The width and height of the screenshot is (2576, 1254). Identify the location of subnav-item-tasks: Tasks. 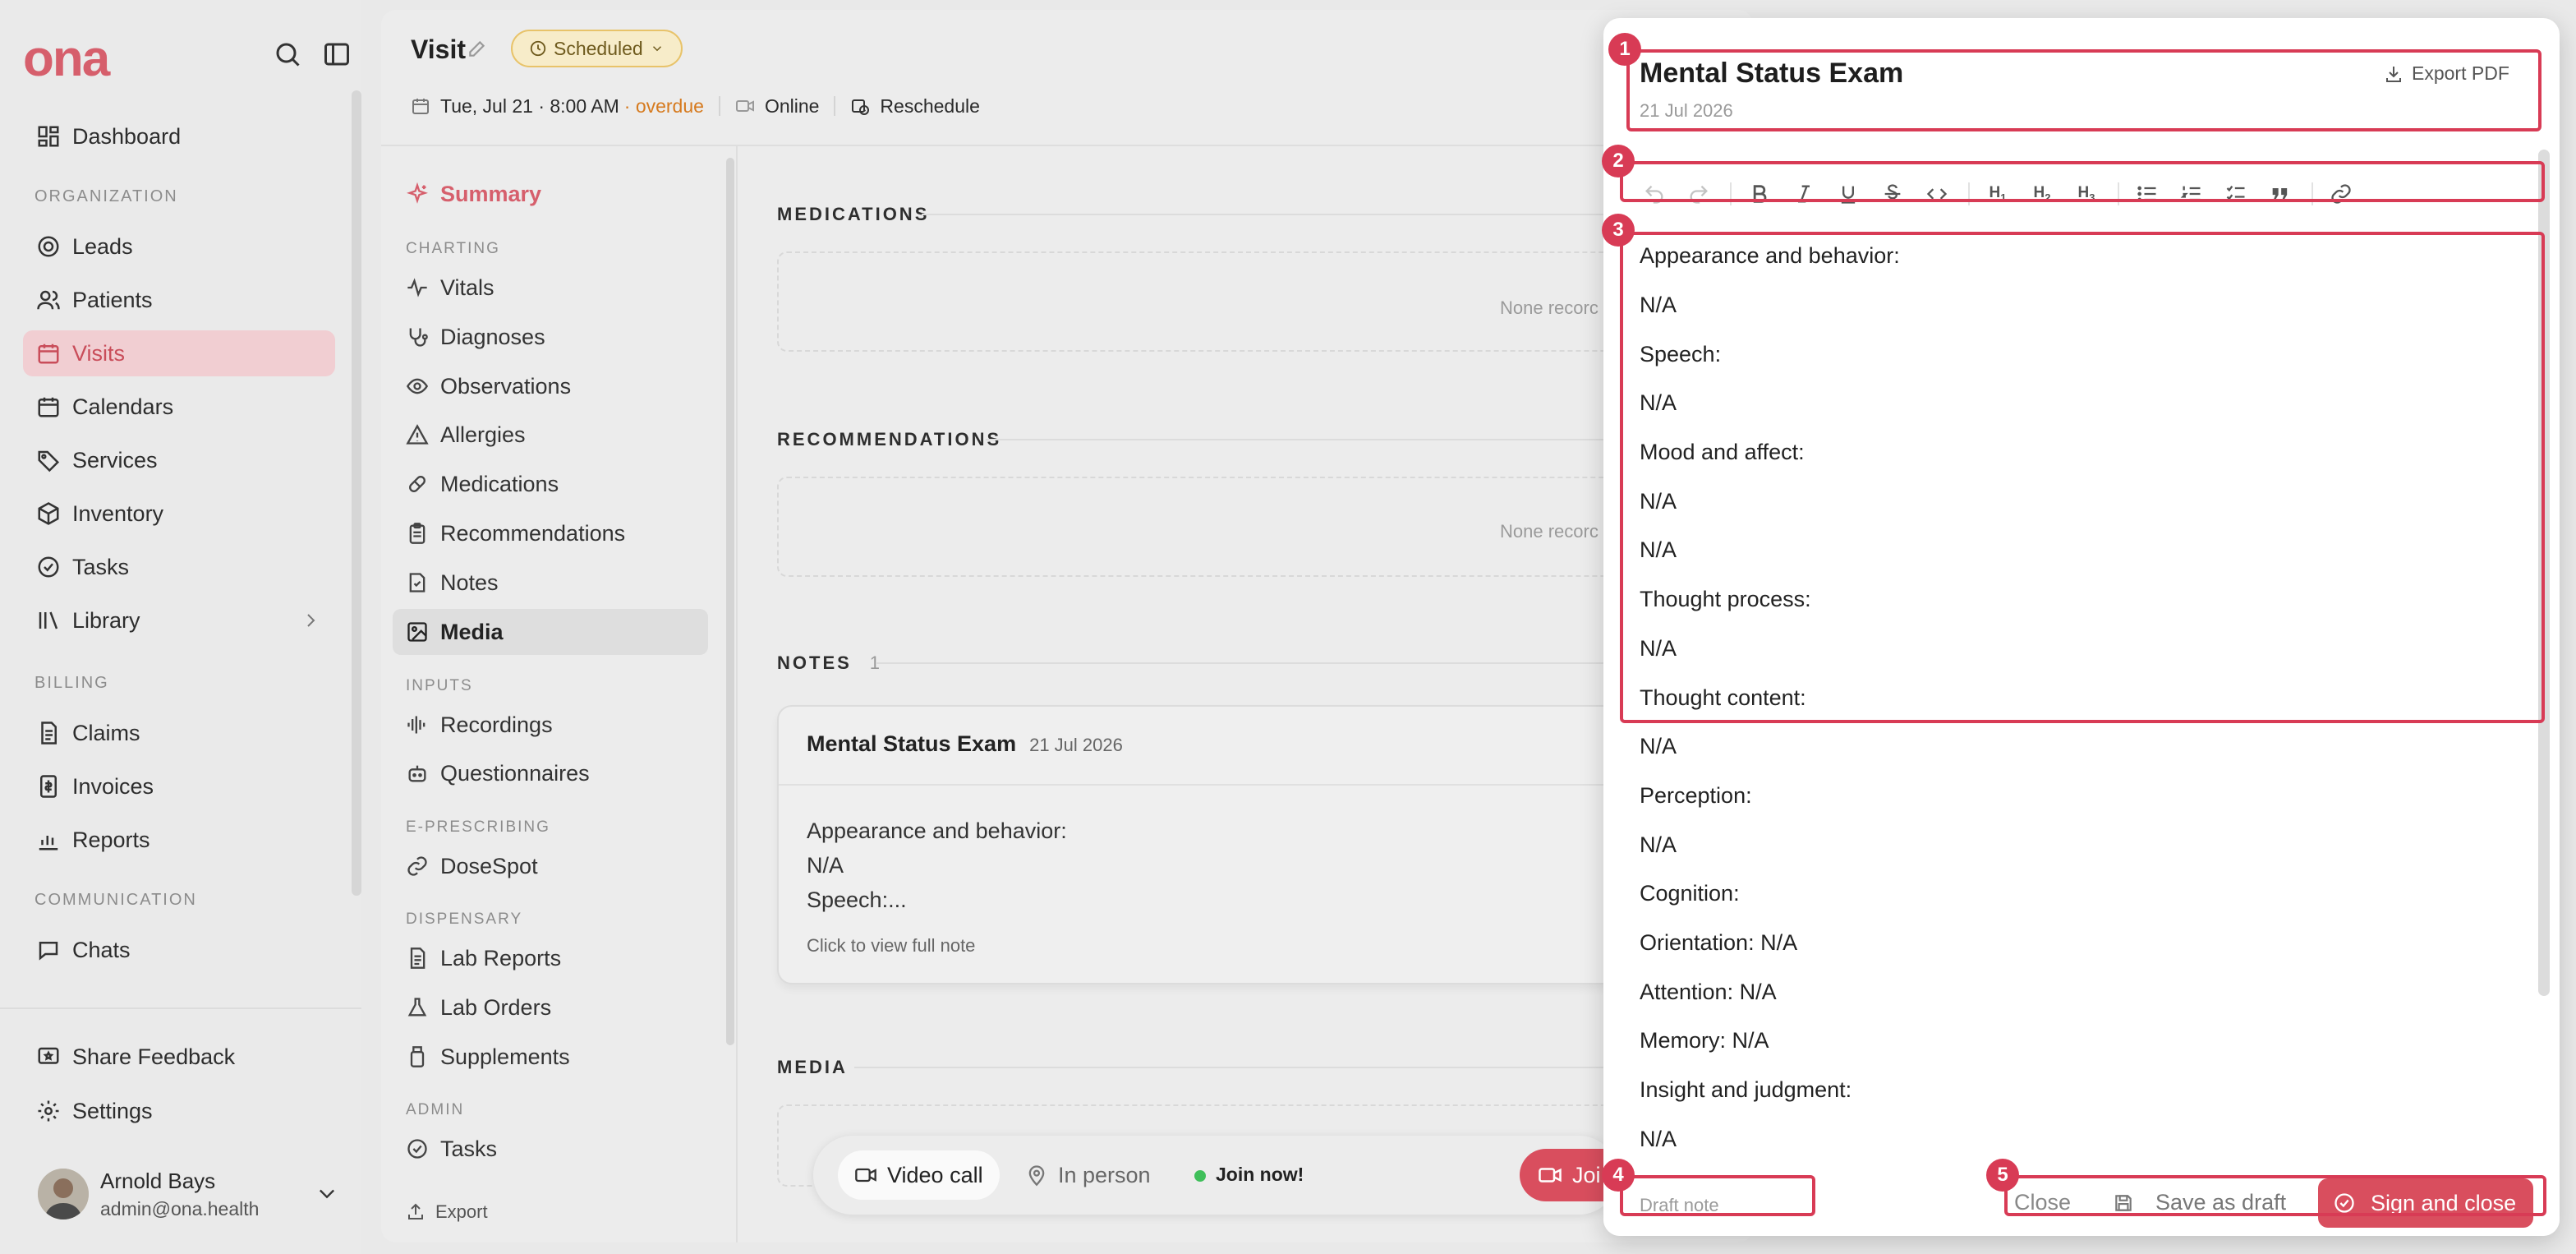
(550, 1149).